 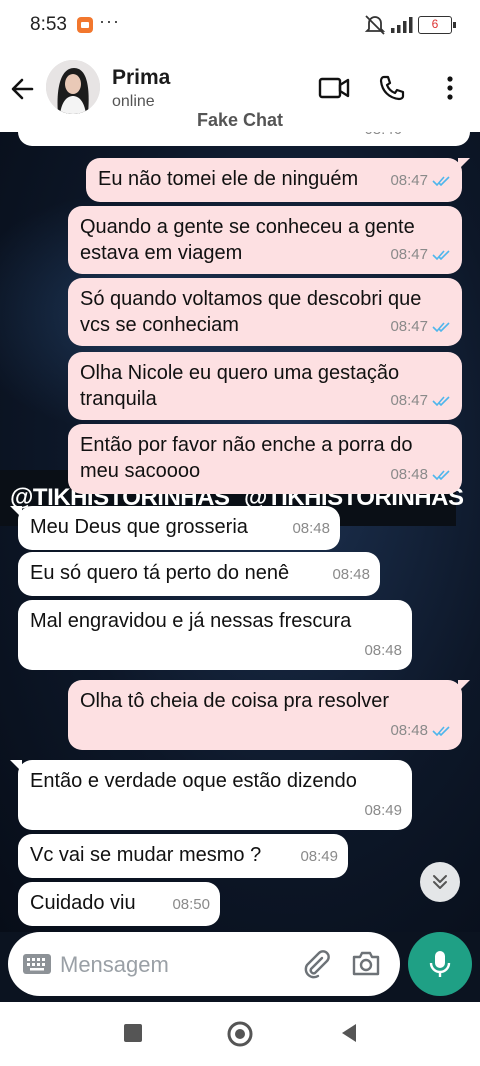 I want to click on battery-indicator: 6, so click(x=437, y=25).